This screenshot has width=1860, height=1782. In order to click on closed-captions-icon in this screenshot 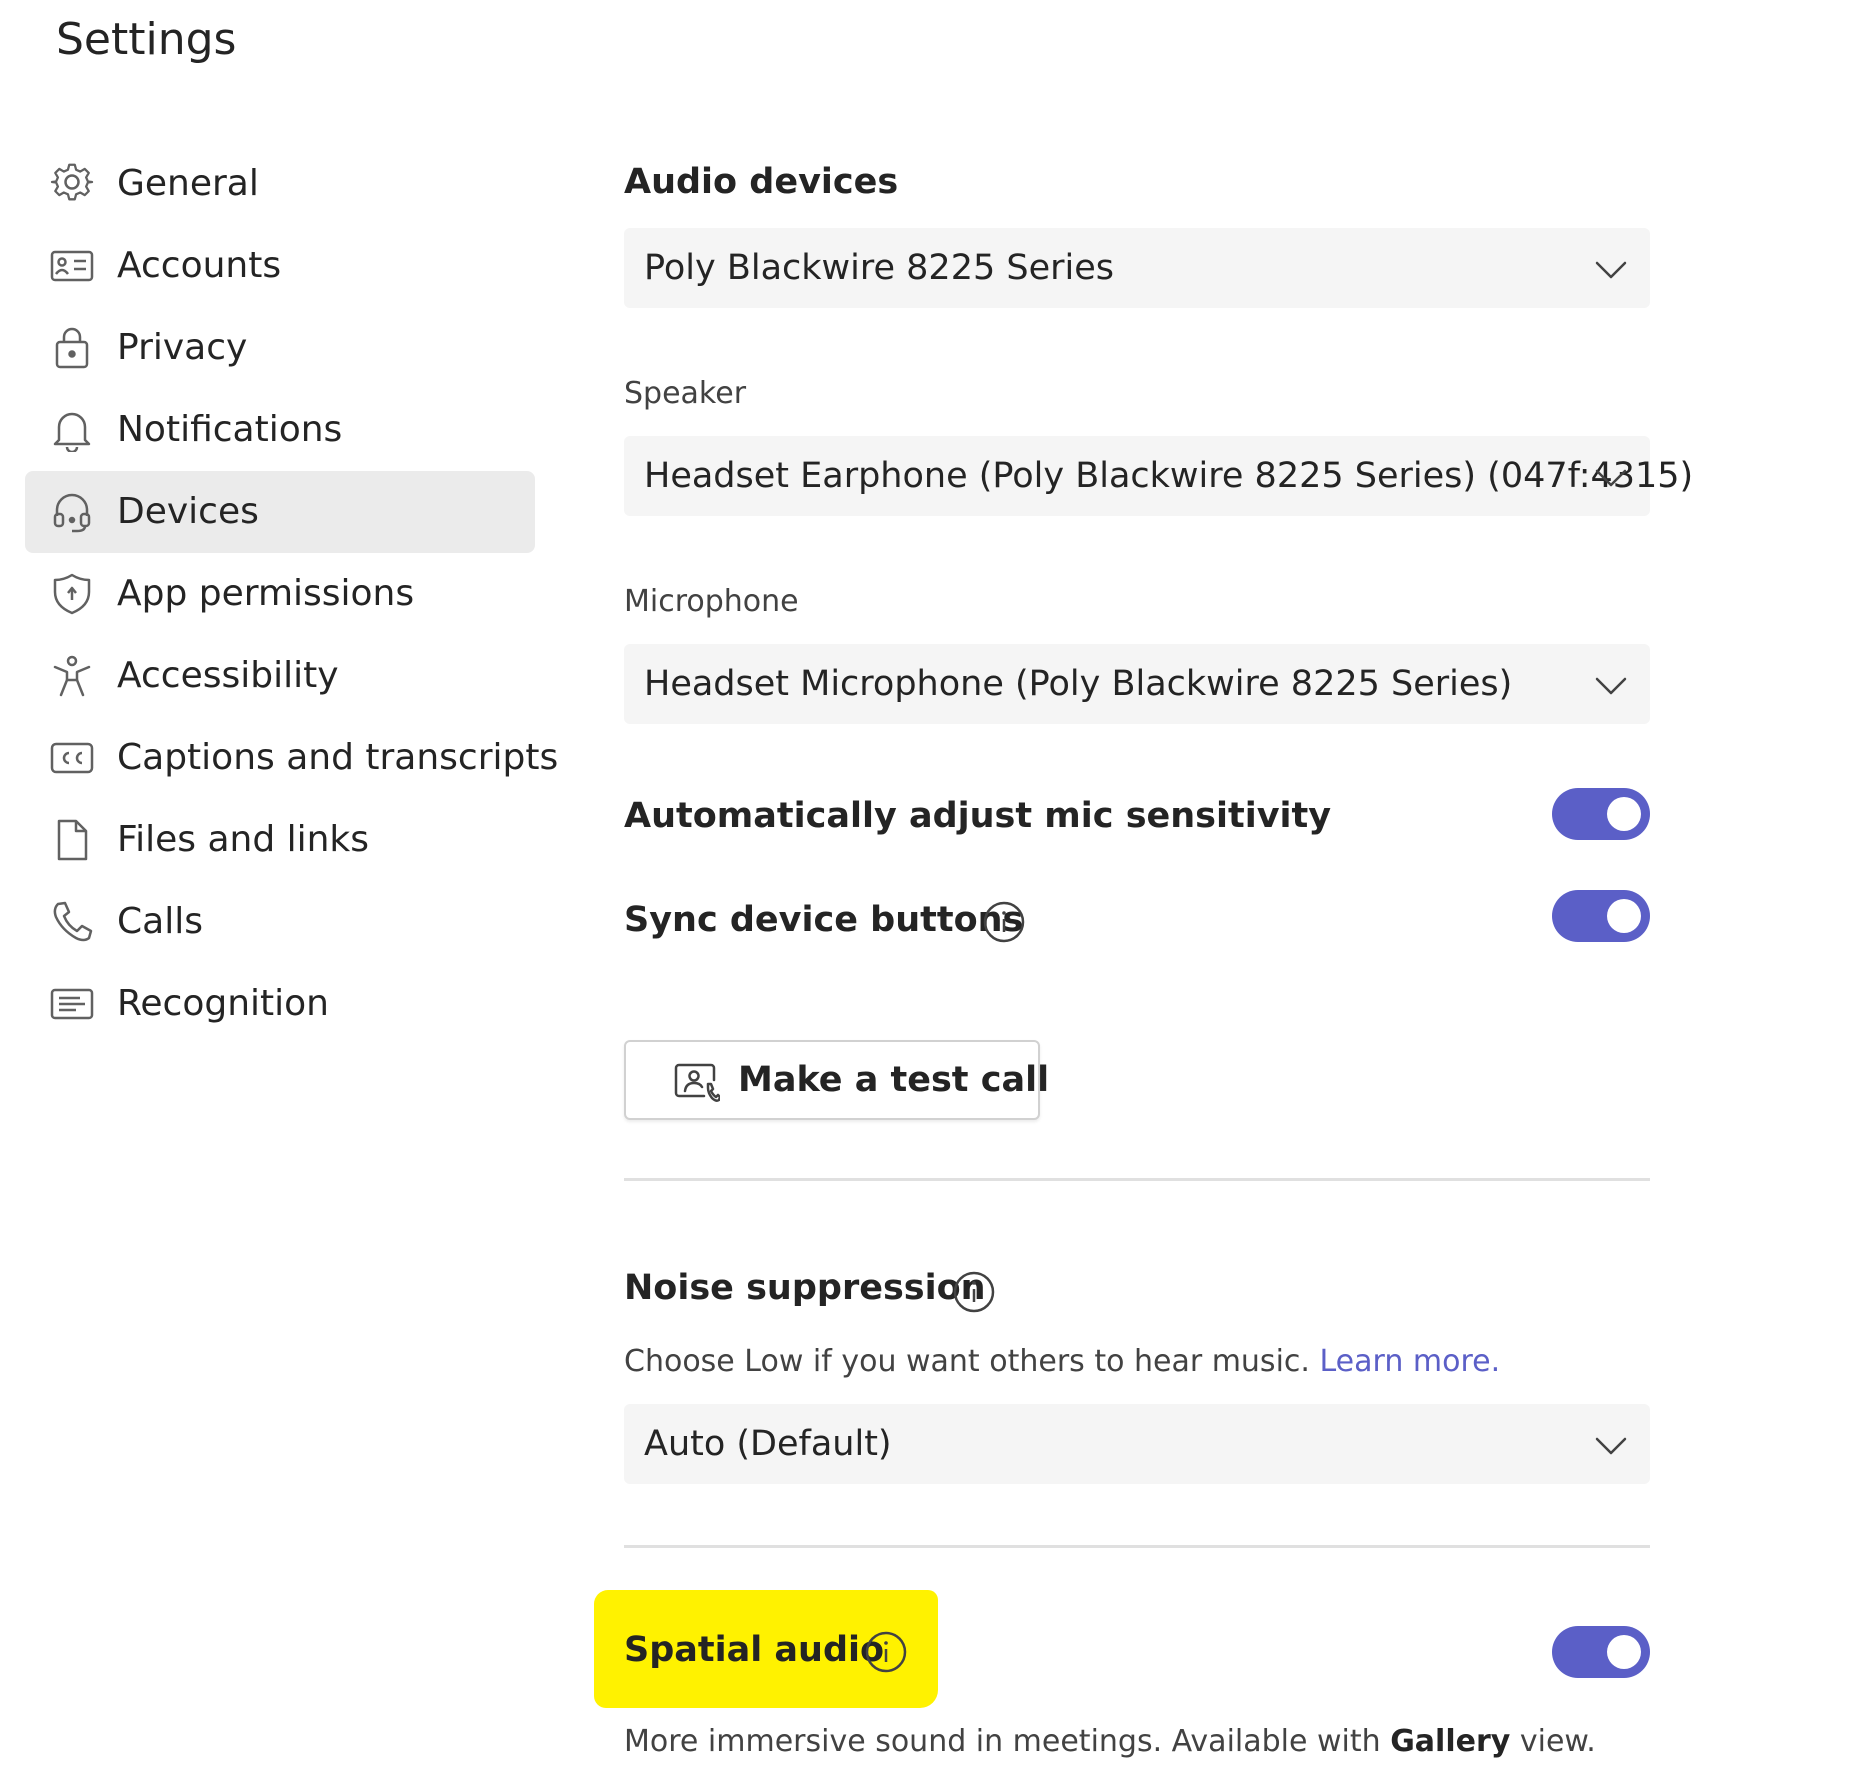, I will do `click(72, 758)`.